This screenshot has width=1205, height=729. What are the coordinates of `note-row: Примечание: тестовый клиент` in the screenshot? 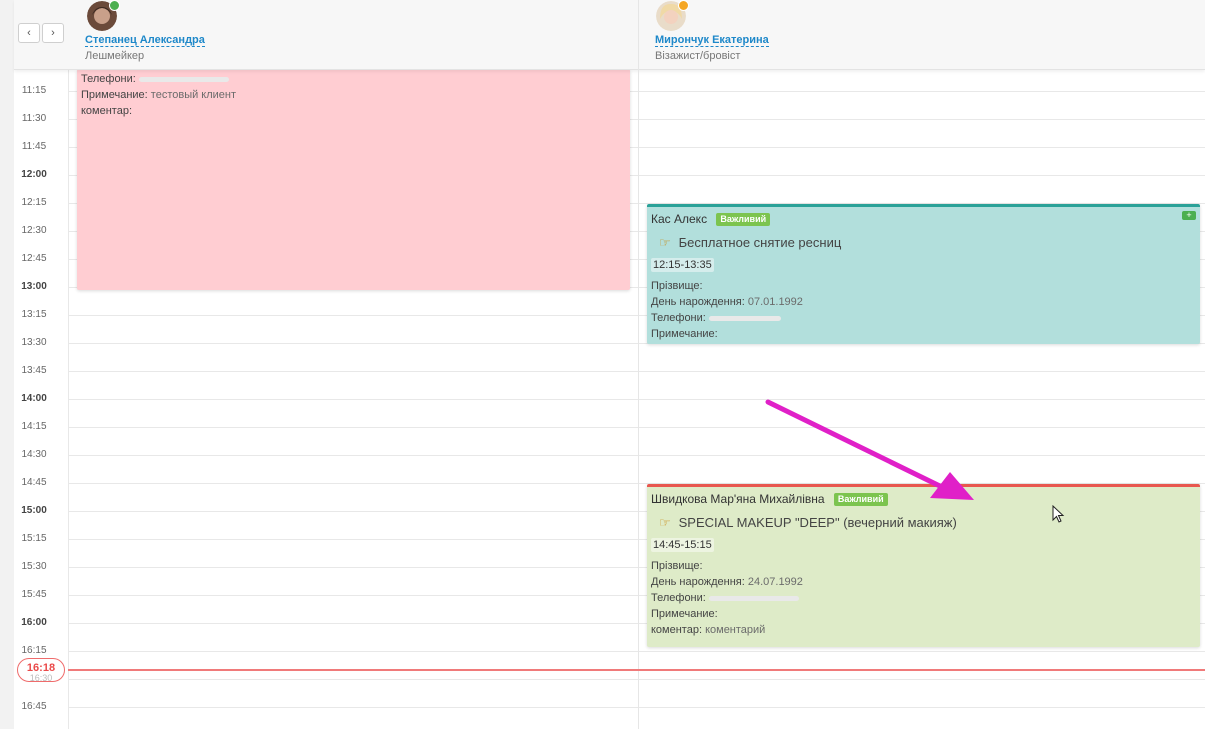 It's located at (353, 95).